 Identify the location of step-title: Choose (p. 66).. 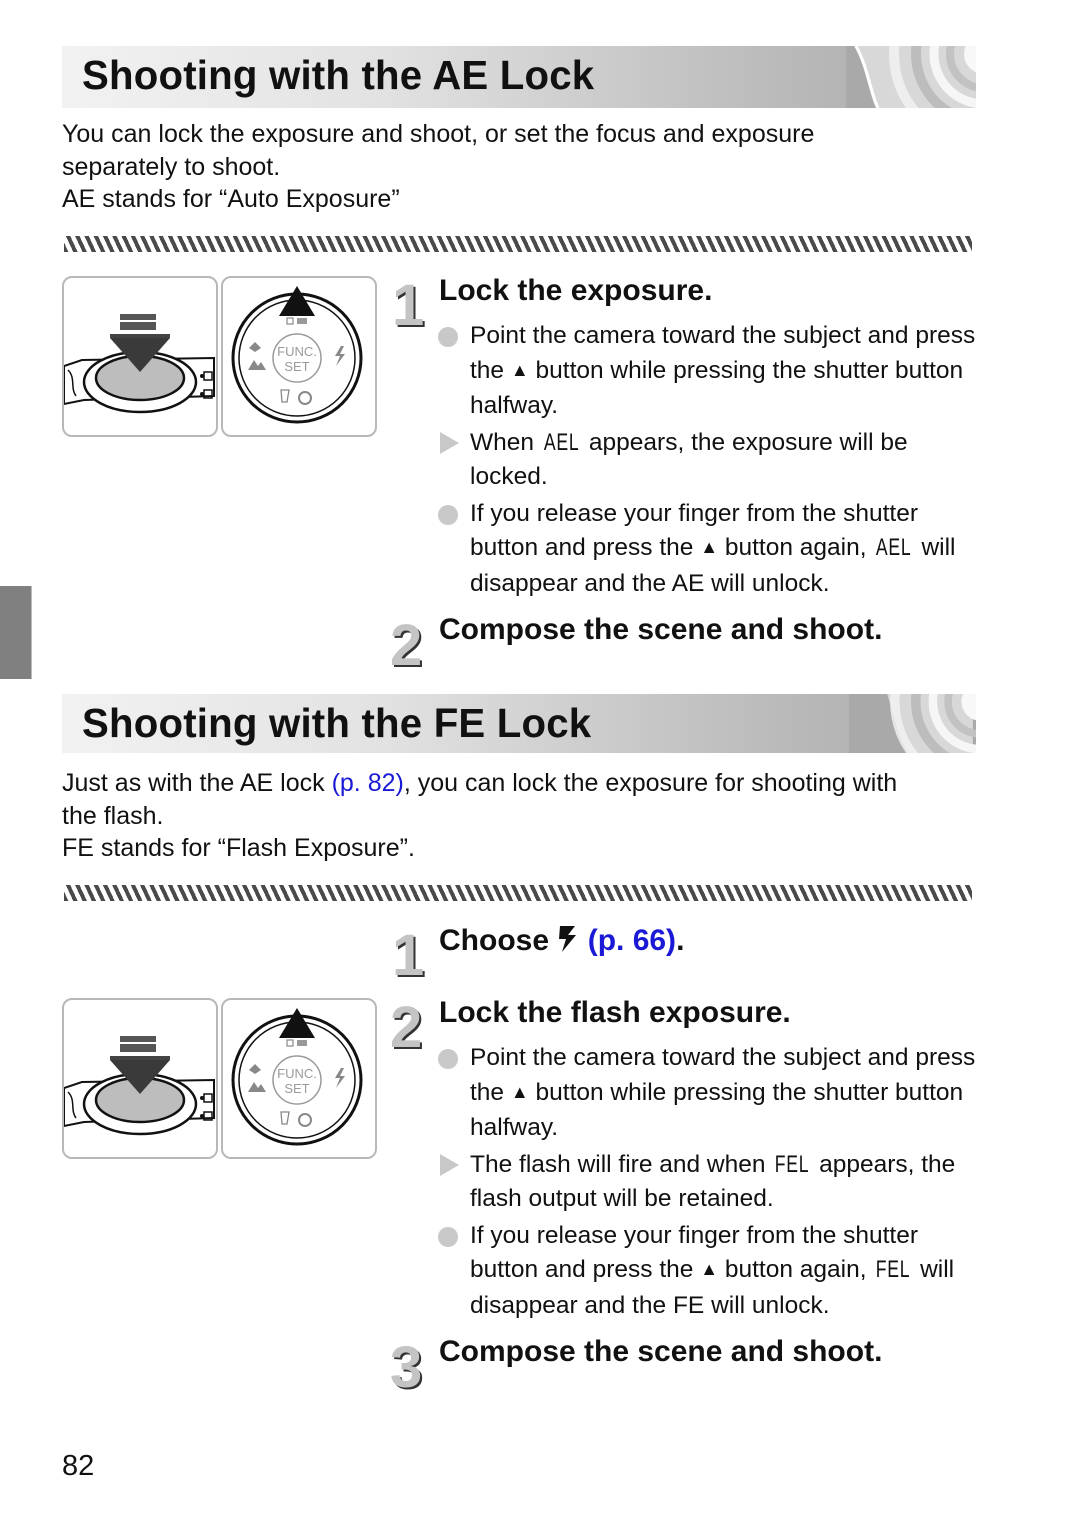
(562, 940).